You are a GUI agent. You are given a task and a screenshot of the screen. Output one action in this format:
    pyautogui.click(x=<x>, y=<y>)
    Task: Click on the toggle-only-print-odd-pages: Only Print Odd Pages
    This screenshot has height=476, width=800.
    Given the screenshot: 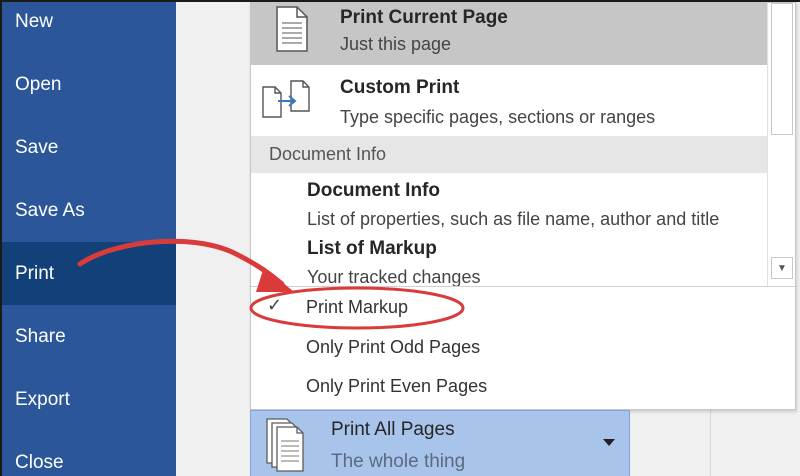 What is the action you would take?
    pyautogui.click(x=524, y=348)
    